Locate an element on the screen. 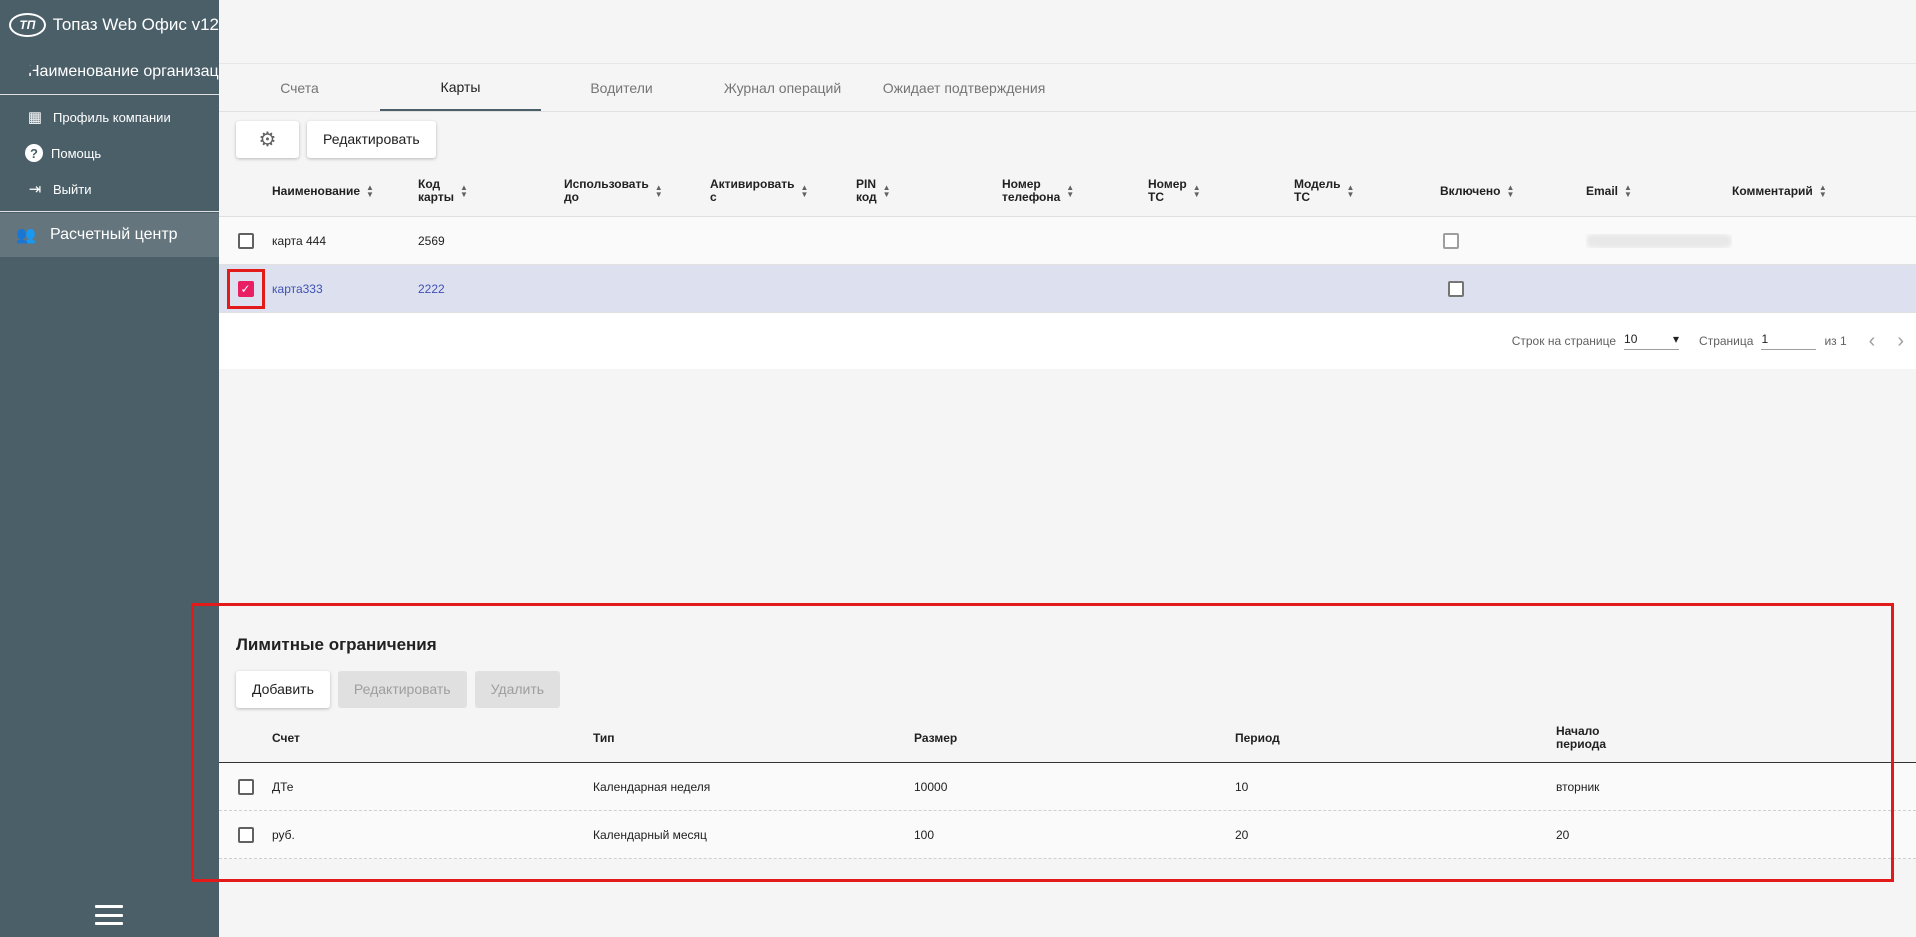  sidebar-item-label: Помощь is located at coordinates (76, 153).